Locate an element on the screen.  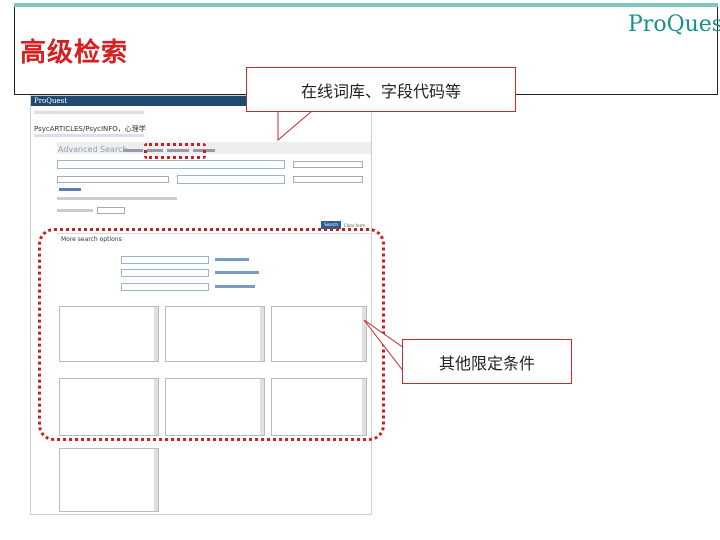
callout-tabs-text: 在线词库、字段代码等 is located at coordinates (380, 91).